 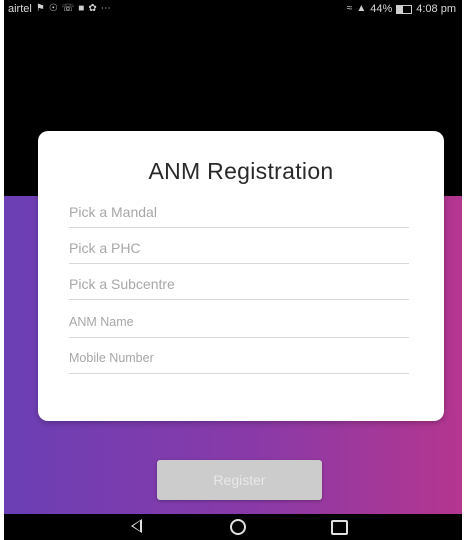 I want to click on carrier-name: airtel, so click(x=20, y=9).